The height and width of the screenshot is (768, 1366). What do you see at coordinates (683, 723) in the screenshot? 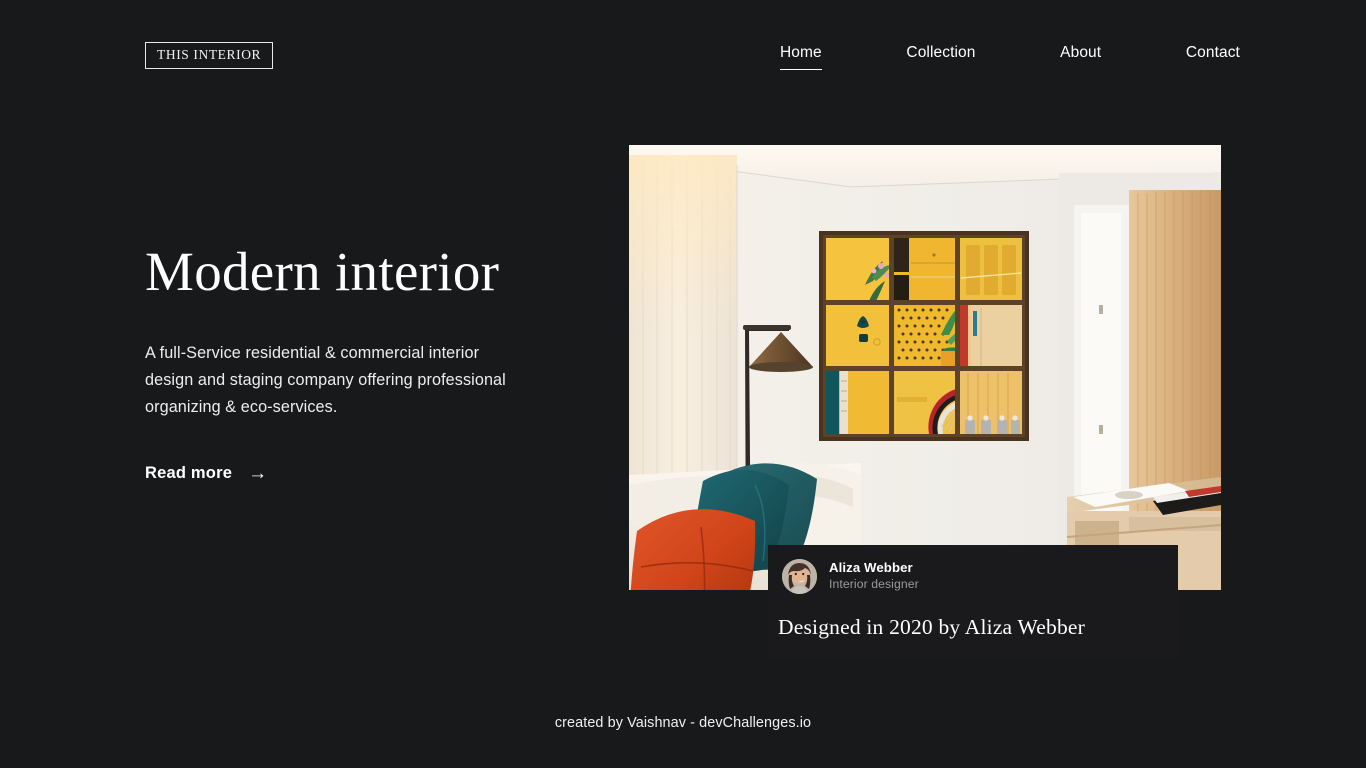
I see `footer-credit: created by Vaishnav - devChallenges.io` at bounding box center [683, 723].